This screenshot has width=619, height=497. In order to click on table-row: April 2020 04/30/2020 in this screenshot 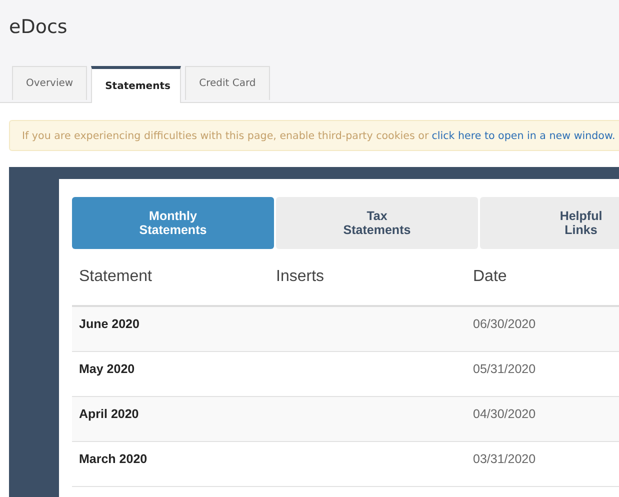, I will do `click(345, 419)`.